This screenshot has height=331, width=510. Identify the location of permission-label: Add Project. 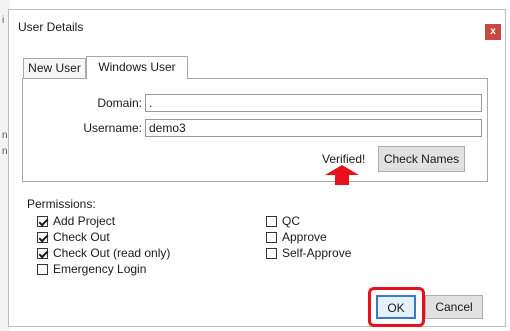
(84, 221).